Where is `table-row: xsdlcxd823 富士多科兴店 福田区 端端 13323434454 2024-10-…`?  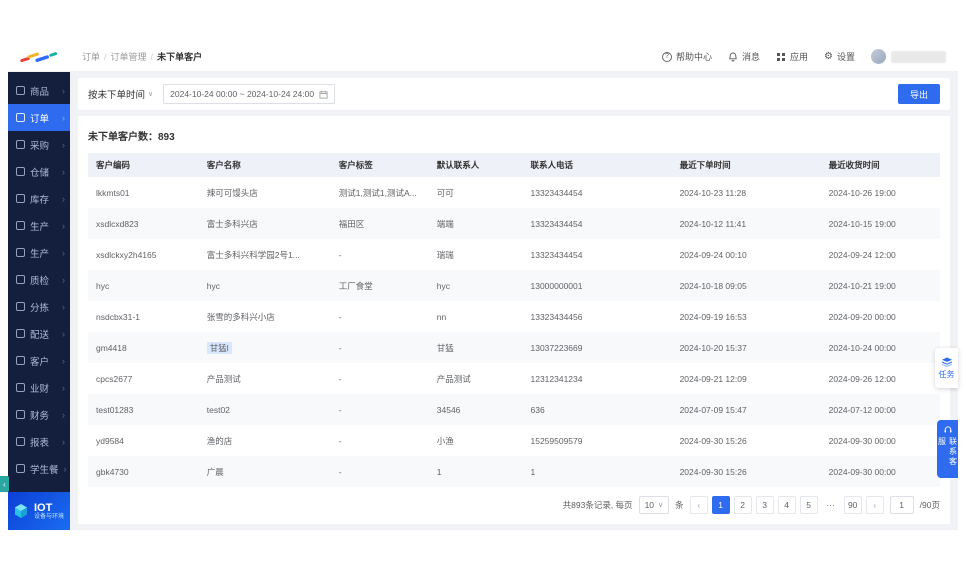 table-row: xsdlcxd823 富士多科兴店 福田区 端端 13323434454 2024-10-… is located at coordinates (514, 223).